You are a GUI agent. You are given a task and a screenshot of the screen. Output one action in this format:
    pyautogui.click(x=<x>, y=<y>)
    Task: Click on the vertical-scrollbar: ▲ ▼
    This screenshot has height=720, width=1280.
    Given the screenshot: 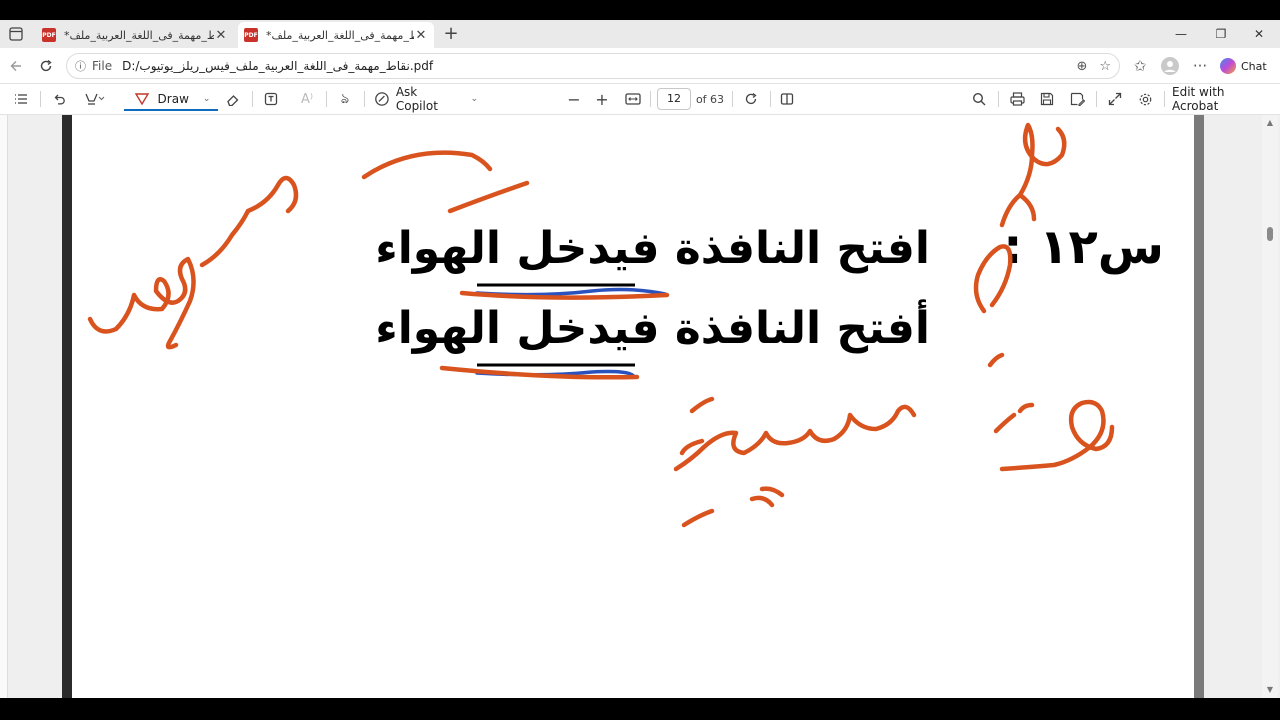 What is the action you would take?
    pyautogui.click(x=1270, y=406)
    